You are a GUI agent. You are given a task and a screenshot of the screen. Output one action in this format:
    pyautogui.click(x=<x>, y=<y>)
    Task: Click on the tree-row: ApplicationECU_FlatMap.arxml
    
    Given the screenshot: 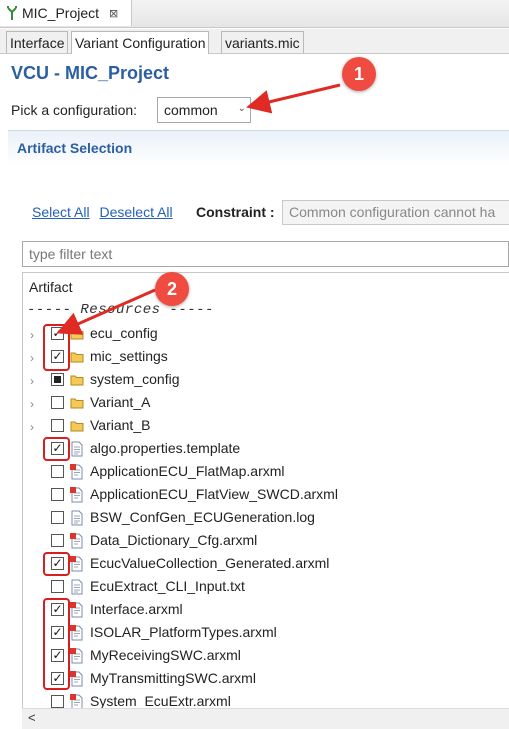 What is the action you would take?
    pyautogui.click(x=266, y=472)
    